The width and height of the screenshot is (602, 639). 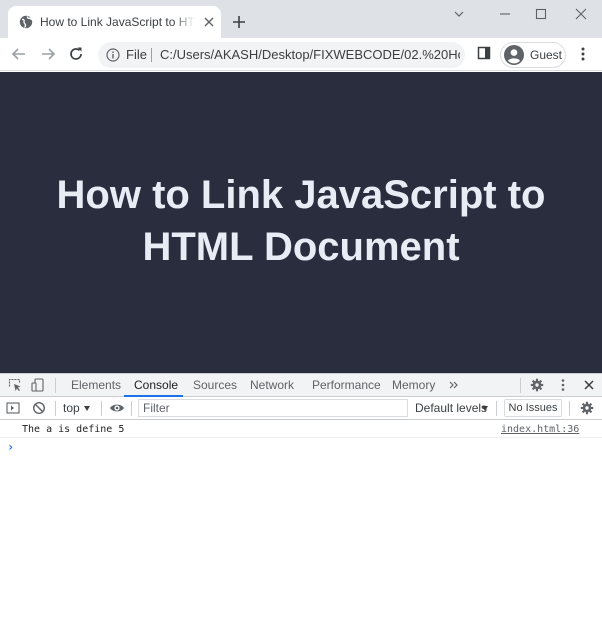 What do you see at coordinates (459, 14) in the screenshot?
I see `chevron-down-icon` at bounding box center [459, 14].